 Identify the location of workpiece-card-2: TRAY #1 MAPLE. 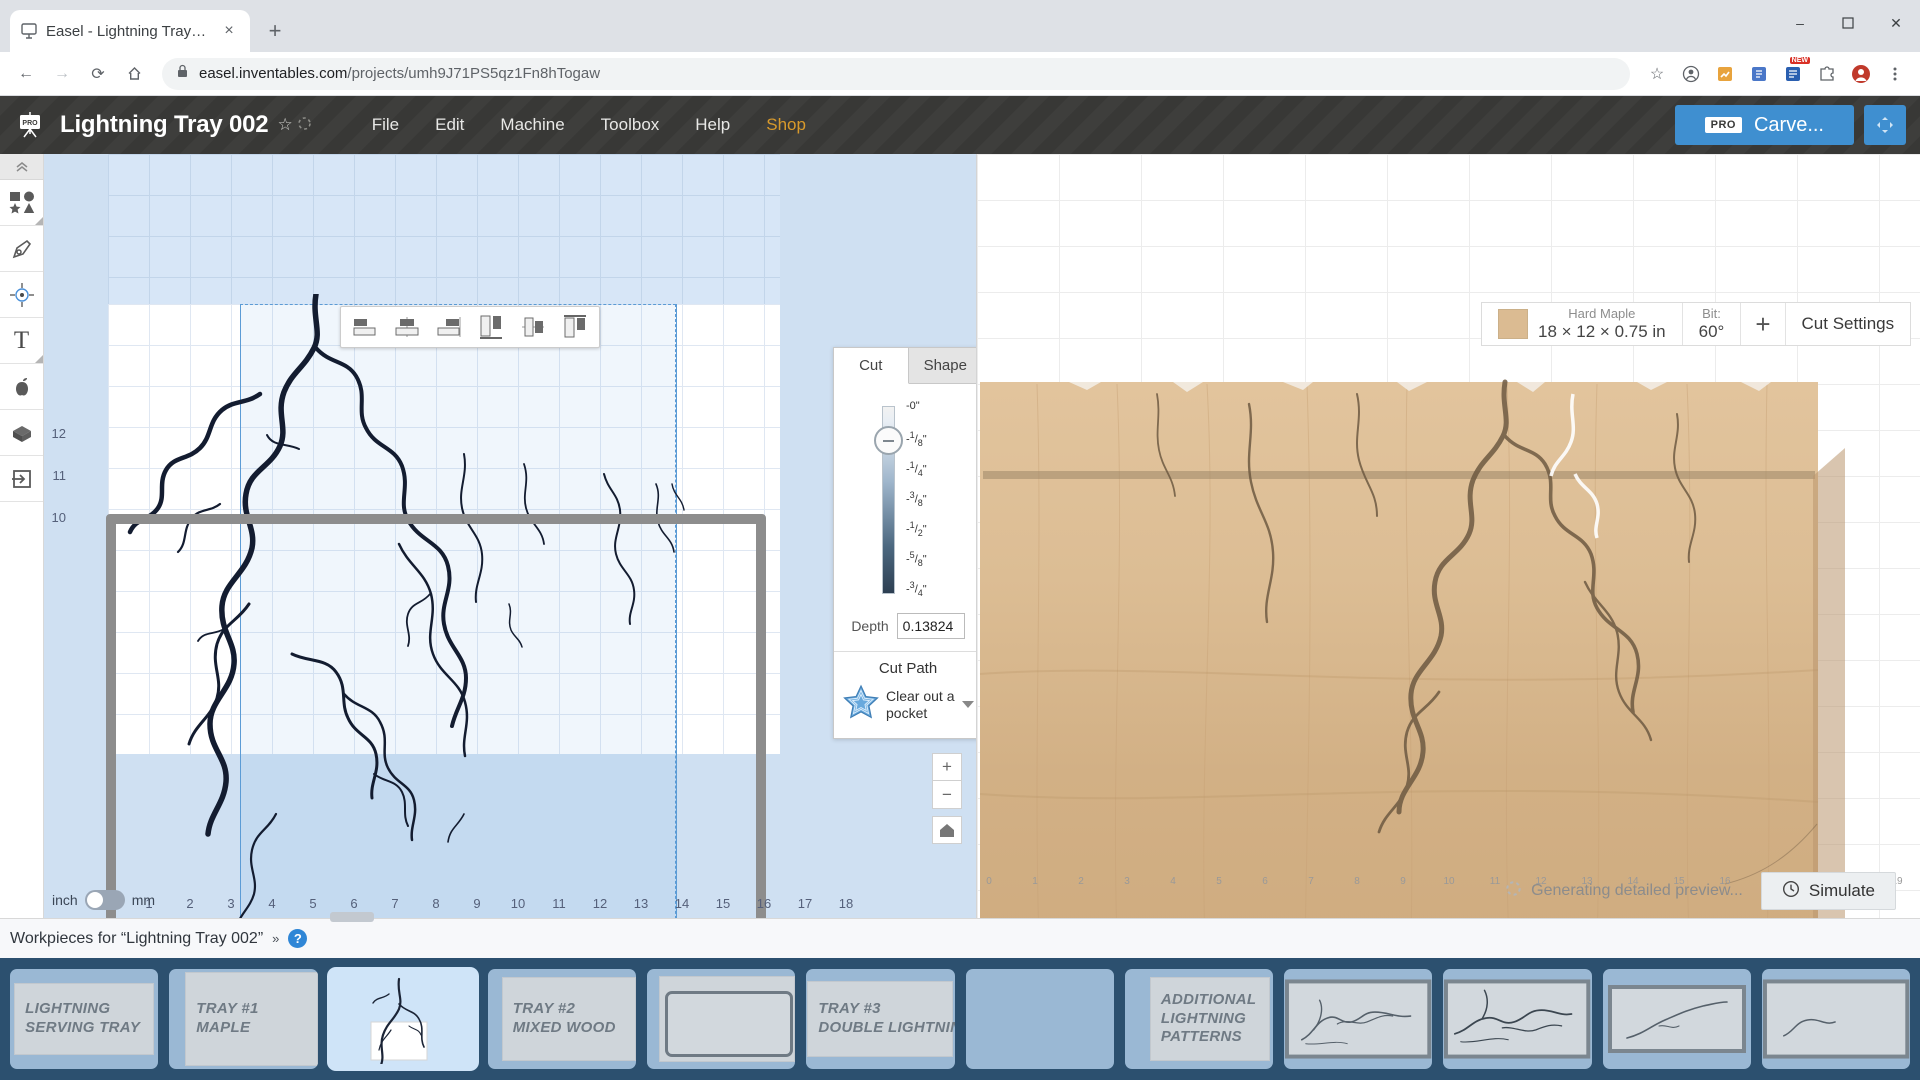
(243, 1019).